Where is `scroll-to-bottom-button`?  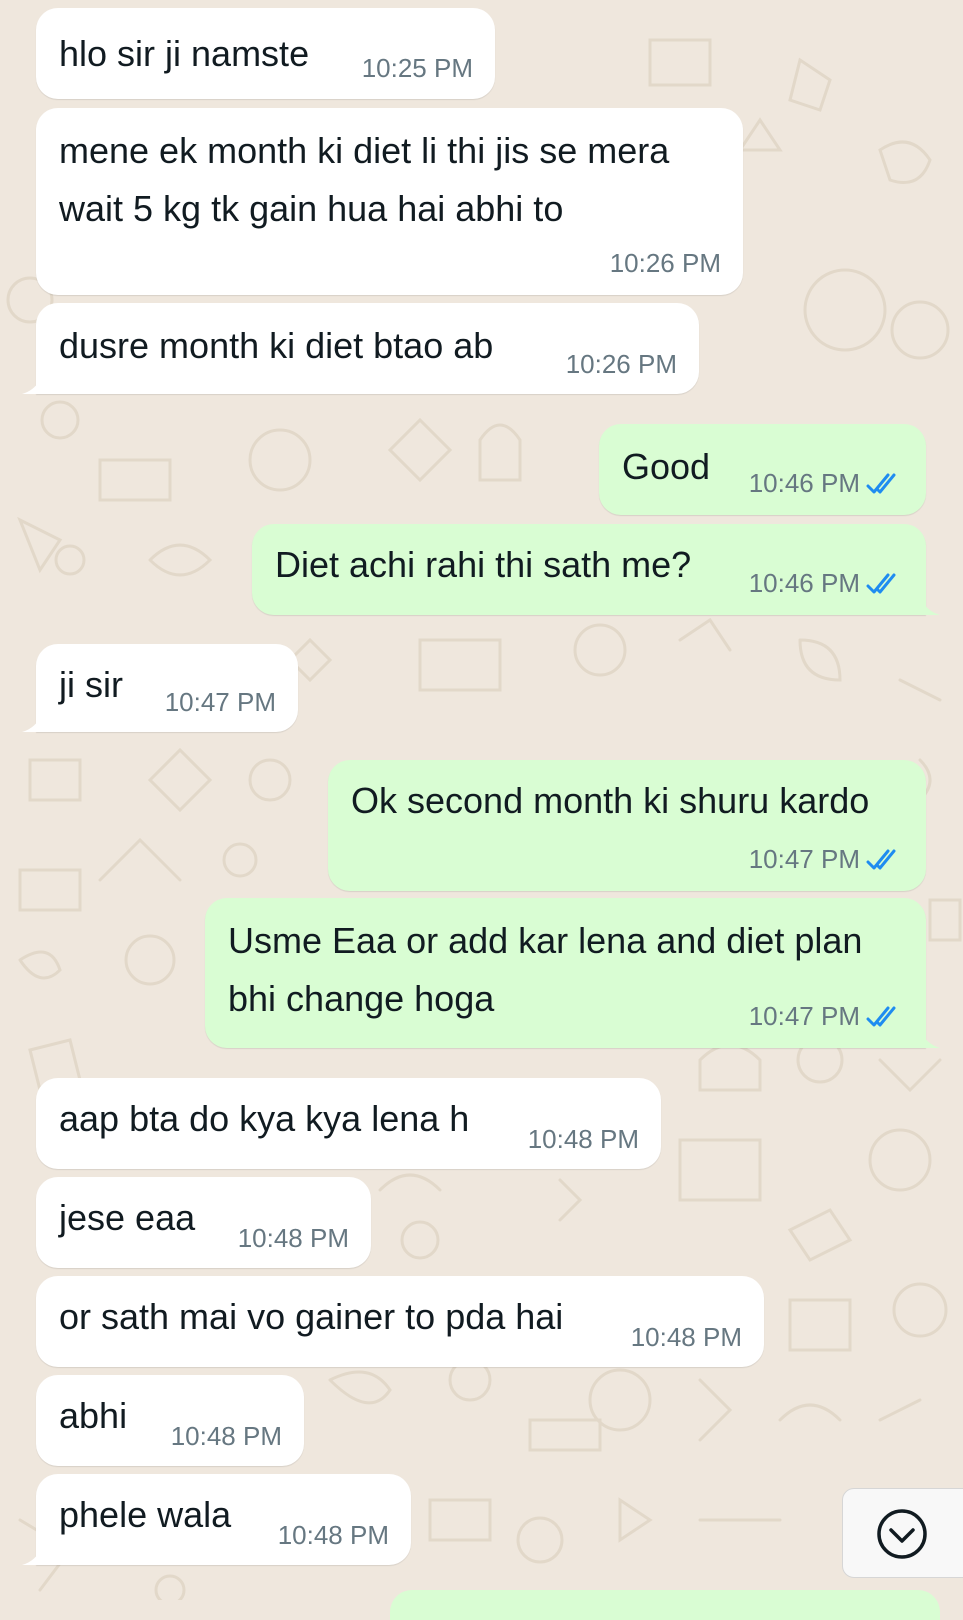 scroll-to-bottom-button is located at coordinates (902, 1533).